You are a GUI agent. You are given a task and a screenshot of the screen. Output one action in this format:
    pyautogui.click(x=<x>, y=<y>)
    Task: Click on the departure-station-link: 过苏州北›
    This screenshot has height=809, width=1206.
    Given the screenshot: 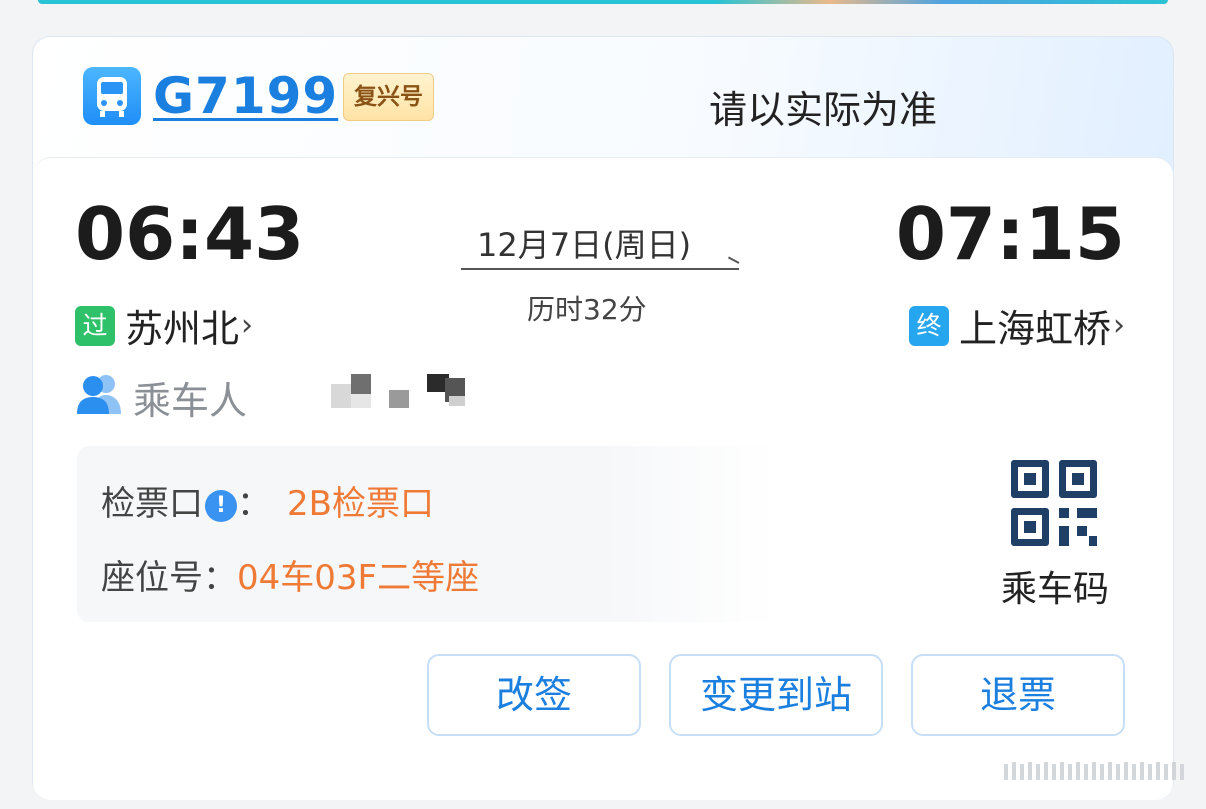 What is the action you would take?
    pyautogui.click(x=164, y=324)
    